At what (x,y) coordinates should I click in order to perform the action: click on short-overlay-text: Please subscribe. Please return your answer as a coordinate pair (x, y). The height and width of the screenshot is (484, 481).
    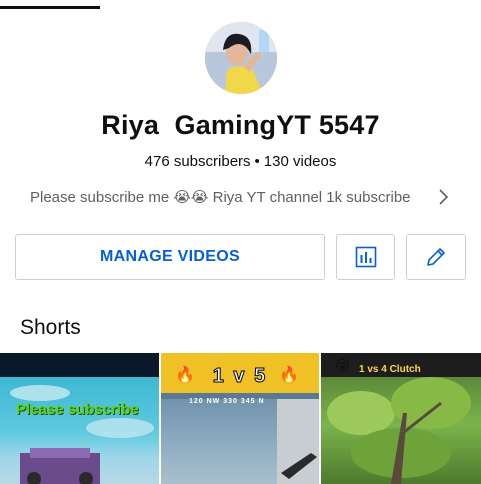
    Looking at the image, I should click on (77, 409).